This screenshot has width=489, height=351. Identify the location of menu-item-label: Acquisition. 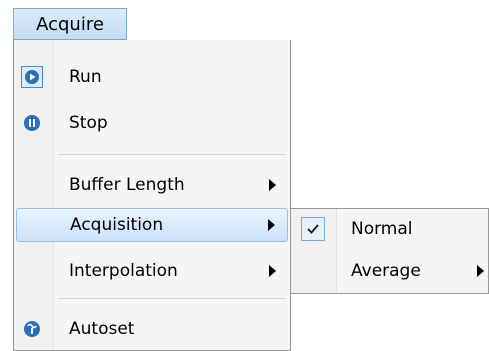
(117, 225).